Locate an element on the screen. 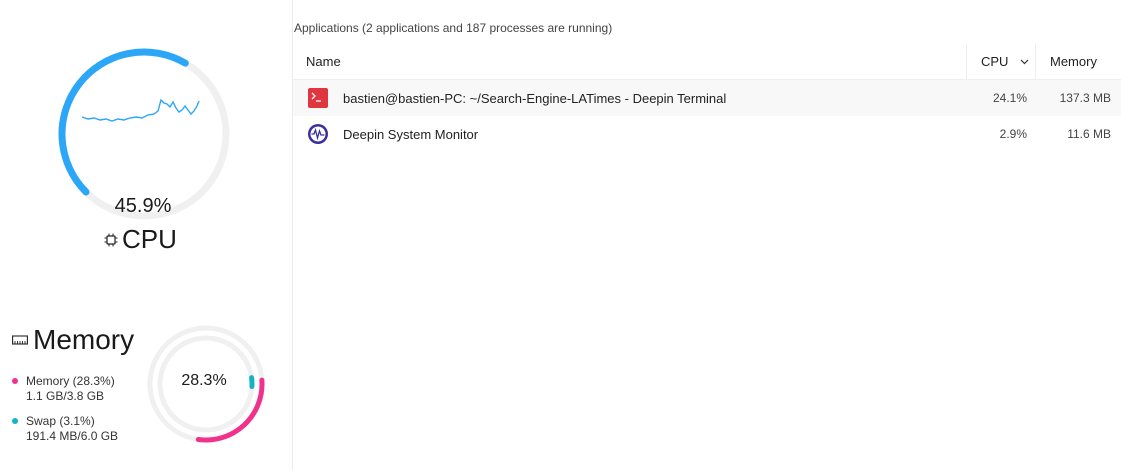 The width and height of the screenshot is (1121, 470). column-header-name: Name is located at coordinates (629, 61).